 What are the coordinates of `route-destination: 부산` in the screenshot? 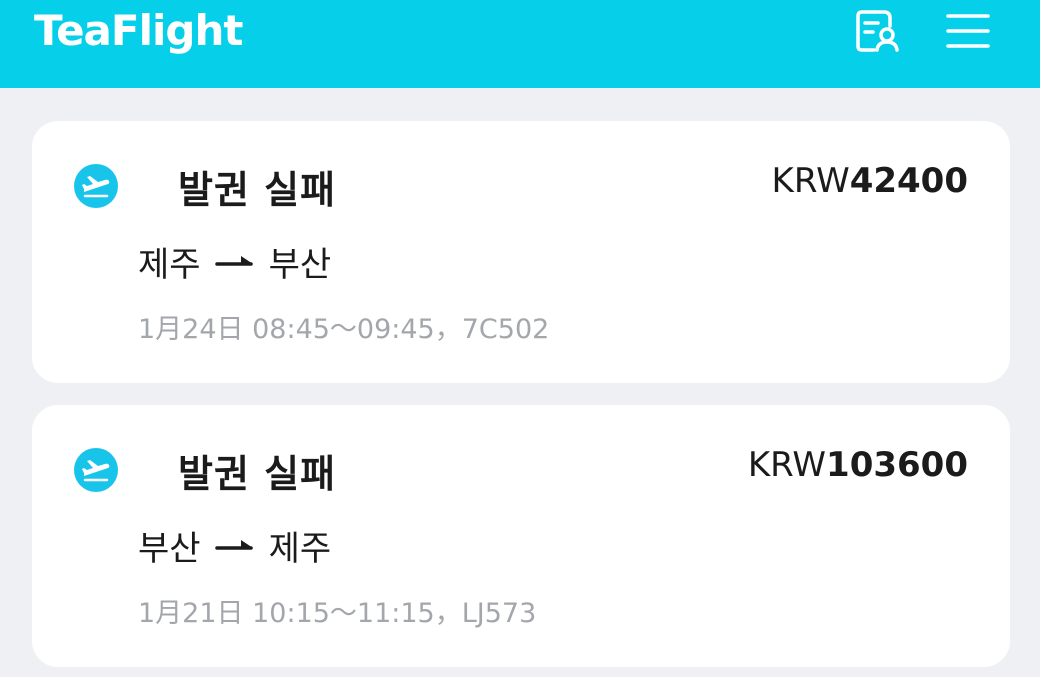 It's located at (300, 265).